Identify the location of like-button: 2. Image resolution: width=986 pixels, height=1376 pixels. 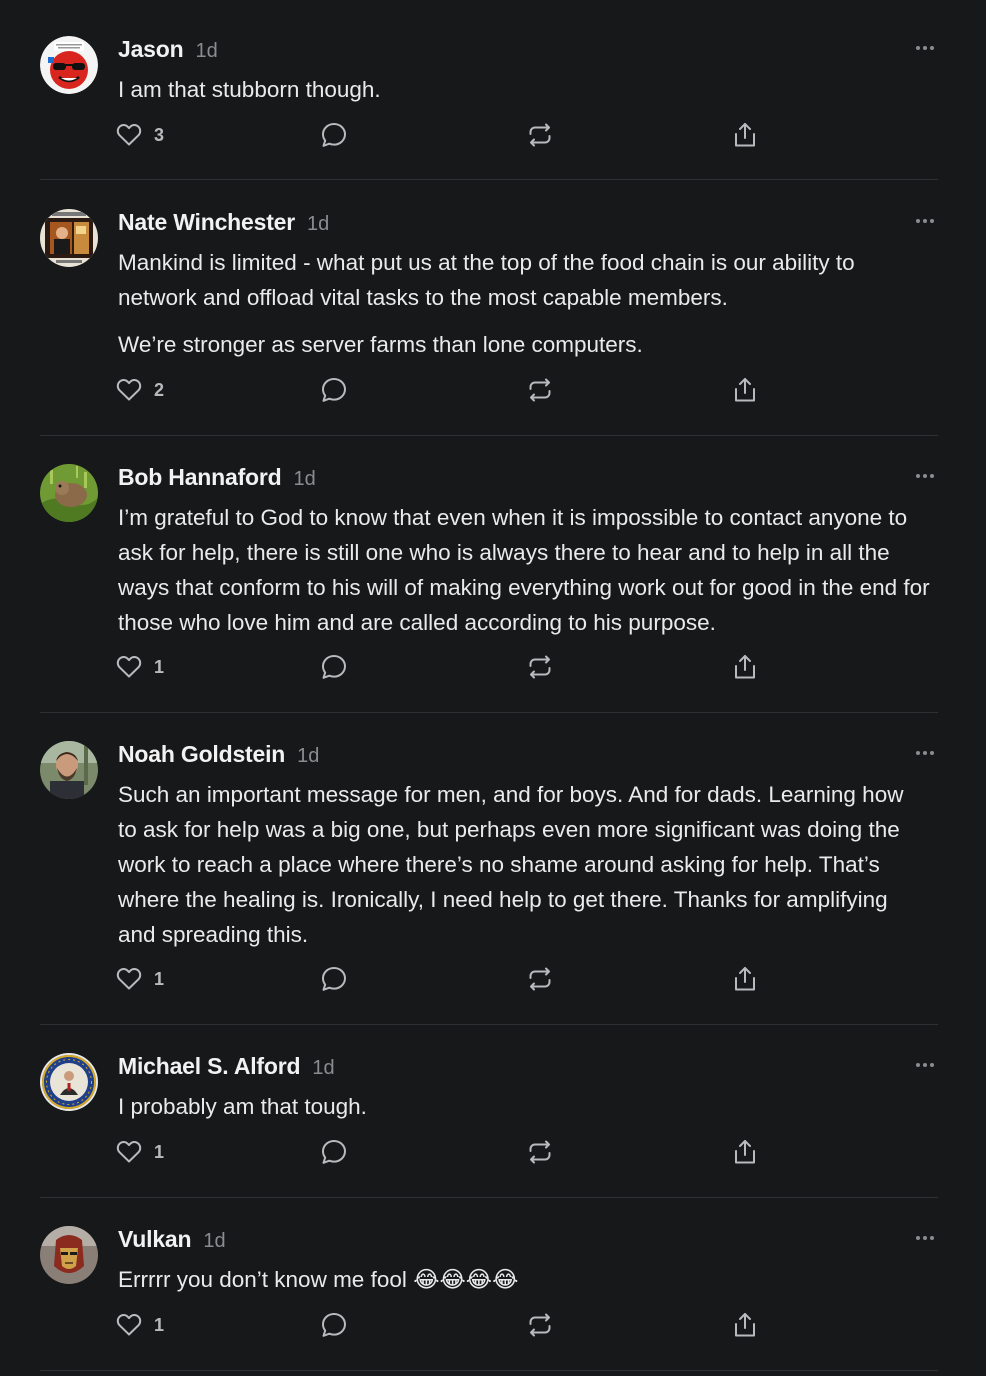
(140, 390).